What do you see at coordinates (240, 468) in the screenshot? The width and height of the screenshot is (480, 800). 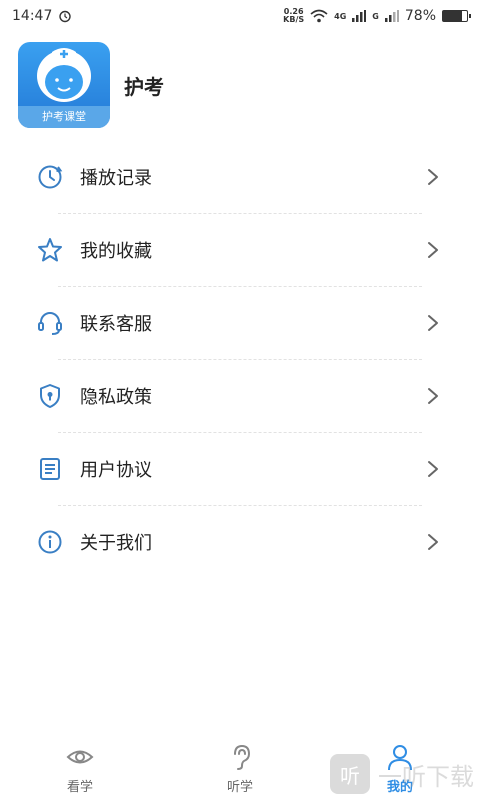 I see `menu-item-user-agreement: 用户协议` at bounding box center [240, 468].